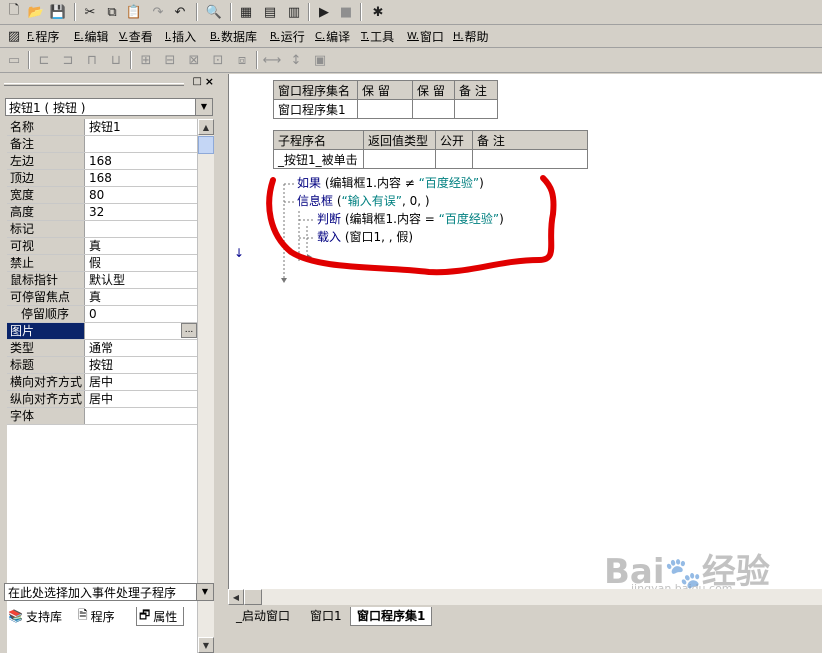 This screenshot has width=822, height=653. I want to click on property-row: 高度 32, so click(102, 212).